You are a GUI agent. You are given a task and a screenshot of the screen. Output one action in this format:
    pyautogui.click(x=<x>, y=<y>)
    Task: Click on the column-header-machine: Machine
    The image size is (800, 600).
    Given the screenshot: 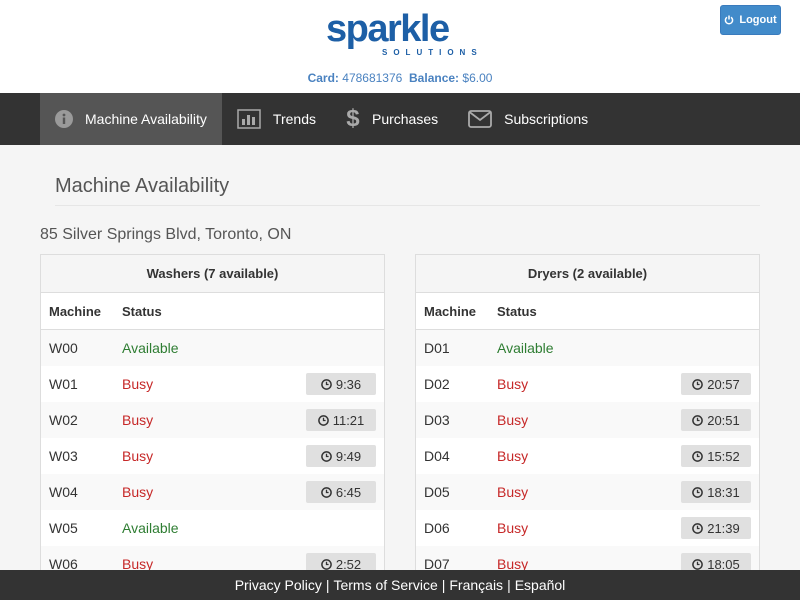 What is the action you would take?
    pyautogui.click(x=75, y=311)
    